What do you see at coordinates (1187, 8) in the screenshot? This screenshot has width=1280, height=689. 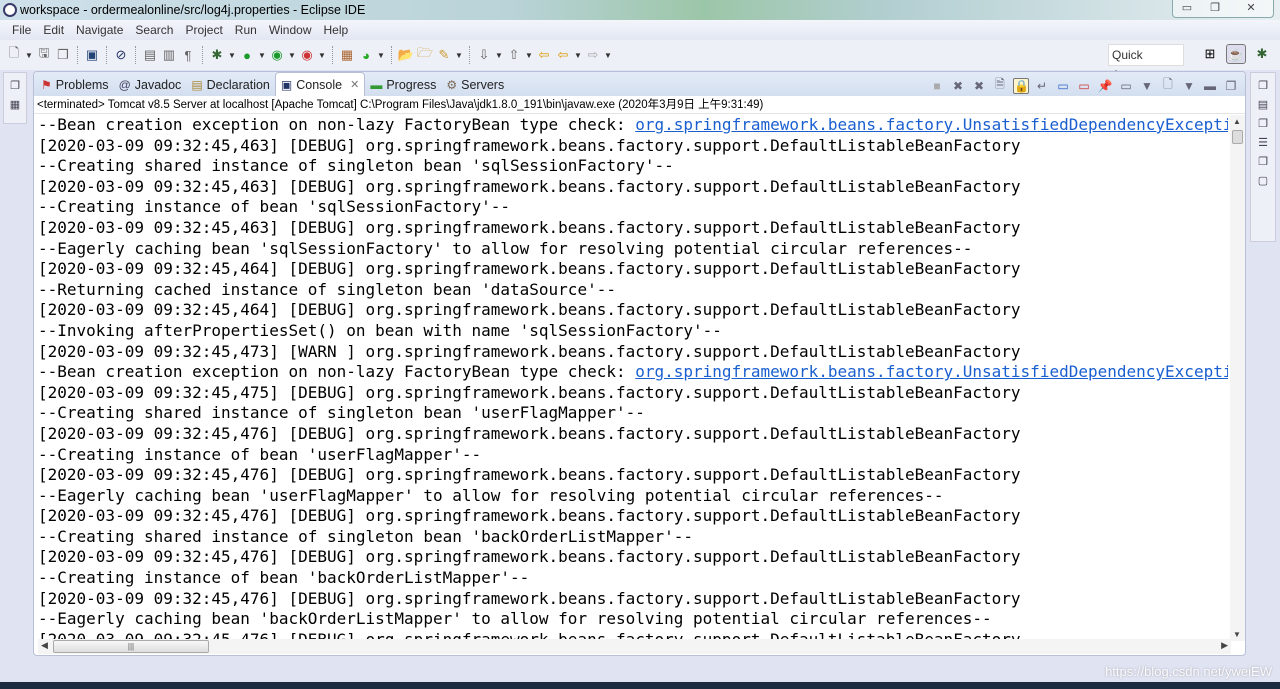 I see `minimize-button: ▭` at bounding box center [1187, 8].